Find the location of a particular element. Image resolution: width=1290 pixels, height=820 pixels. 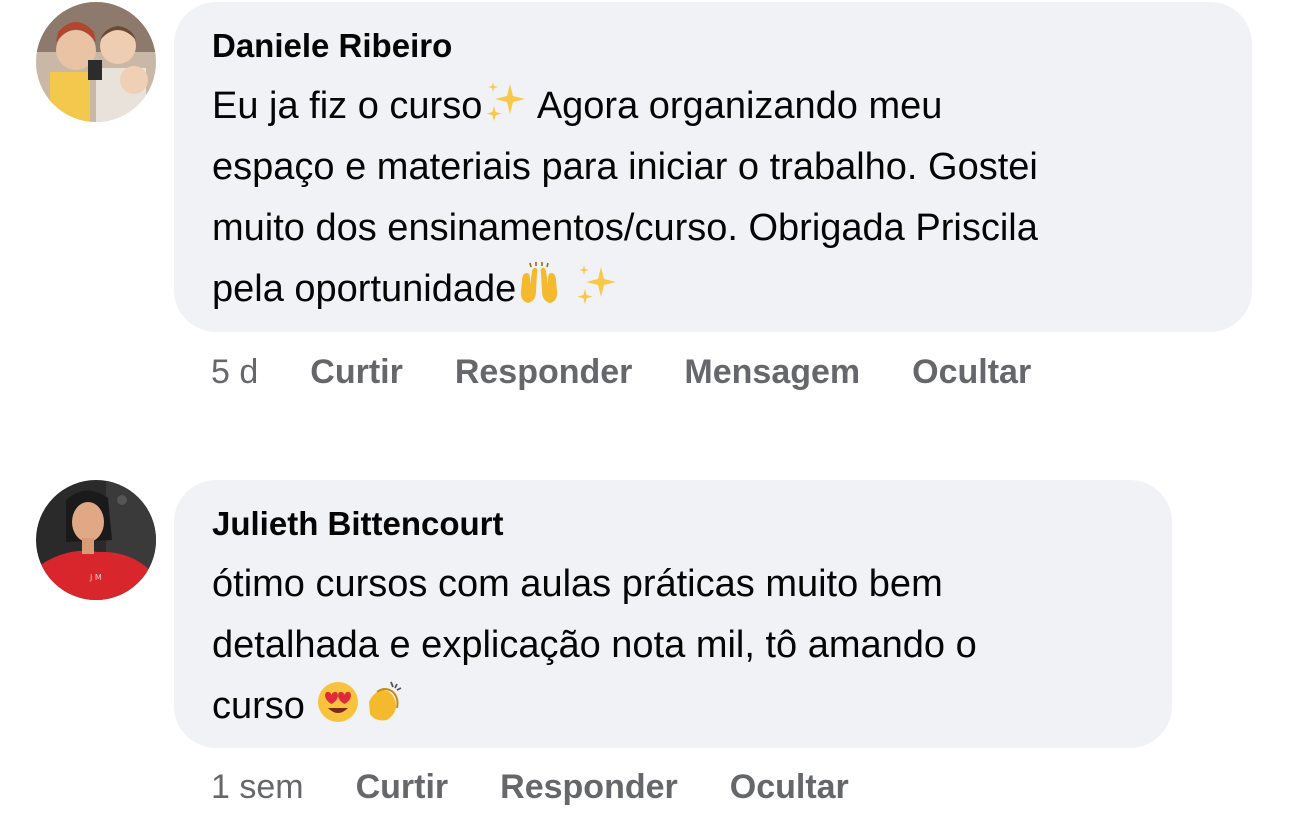

comment-text-part: Agora organizando meu is located at coordinates (739, 106).